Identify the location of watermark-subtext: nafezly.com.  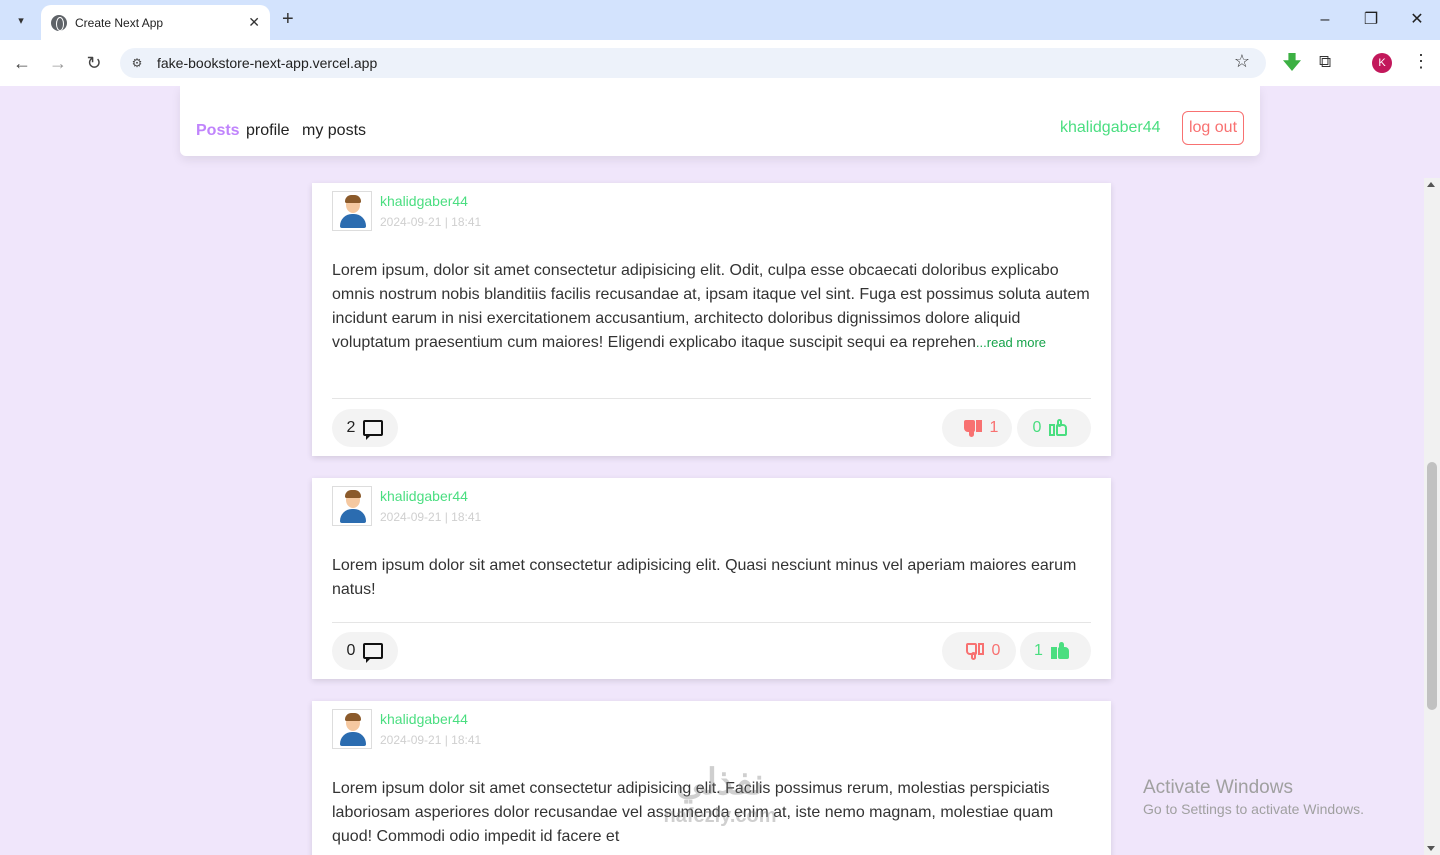
(720, 816).